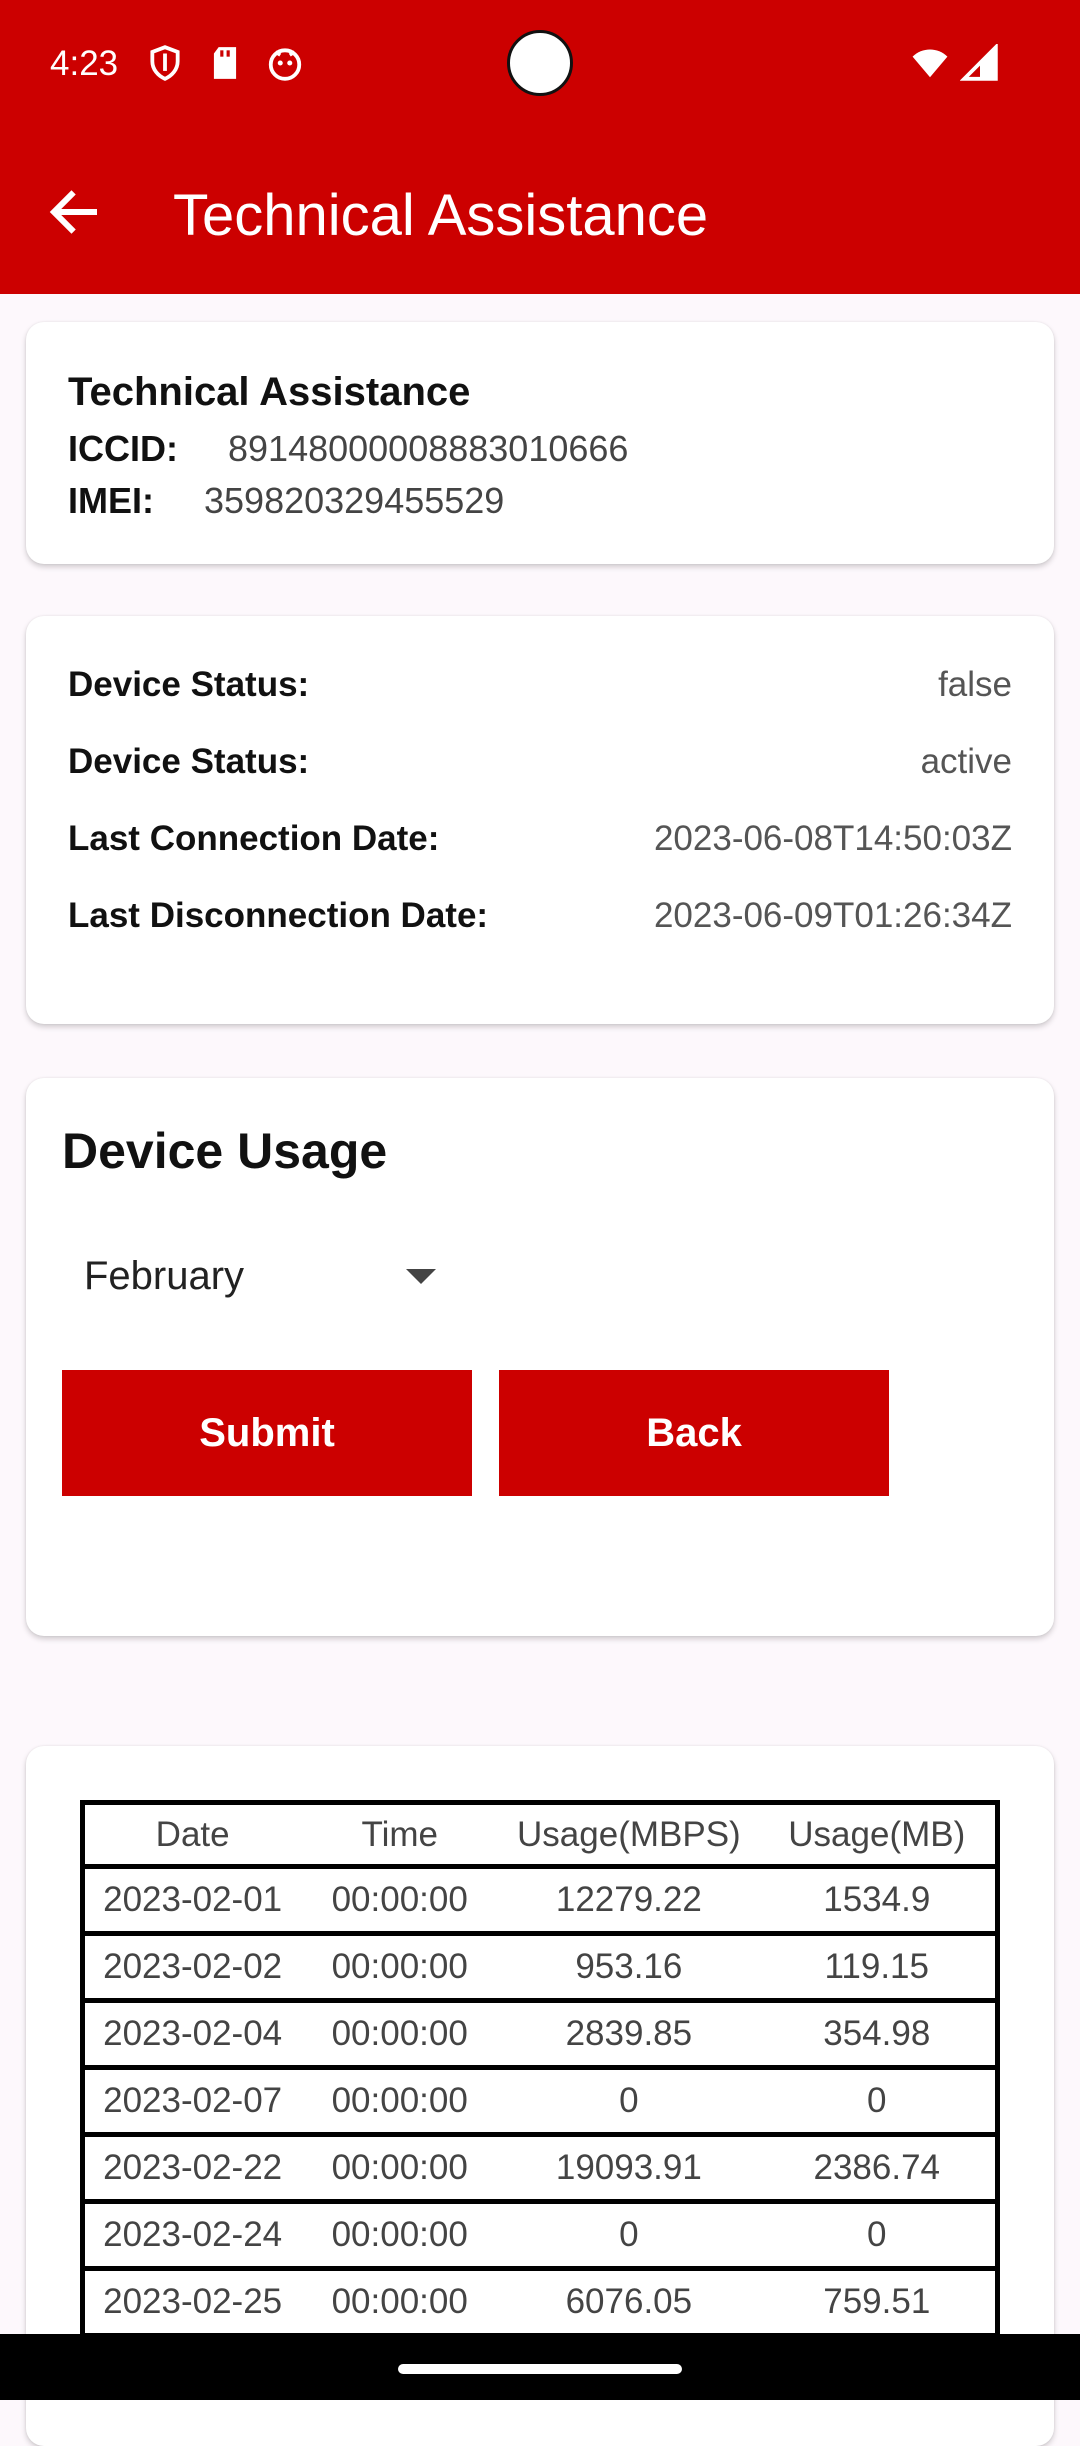 Image resolution: width=1080 pixels, height=2446 pixels. I want to click on month-selected-value: February, so click(164, 1275).